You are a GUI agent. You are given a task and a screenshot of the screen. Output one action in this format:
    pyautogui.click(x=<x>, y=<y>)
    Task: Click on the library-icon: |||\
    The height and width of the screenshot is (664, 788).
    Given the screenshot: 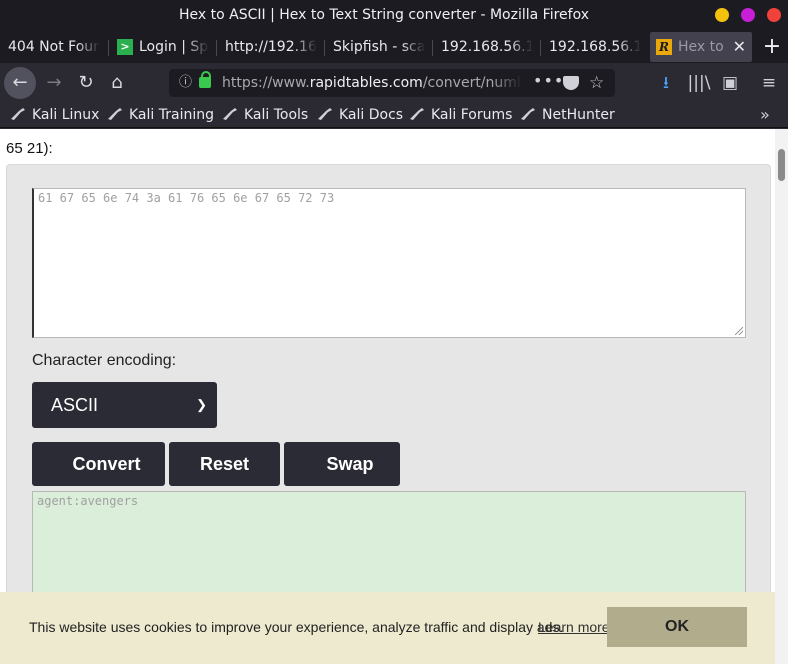 What is the action you would take?
    pyautogui.click(x=699, y=83)
    